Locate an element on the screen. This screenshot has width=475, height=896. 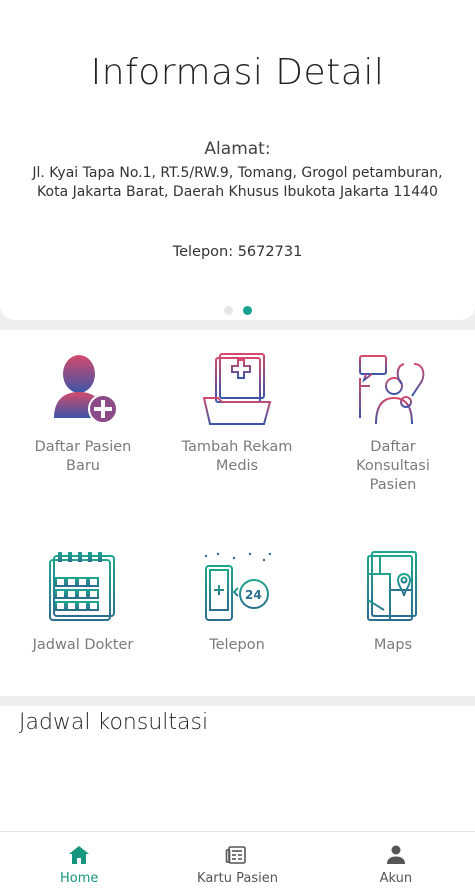
nav-akun-label: Akun is located at coordinates (396, 878).